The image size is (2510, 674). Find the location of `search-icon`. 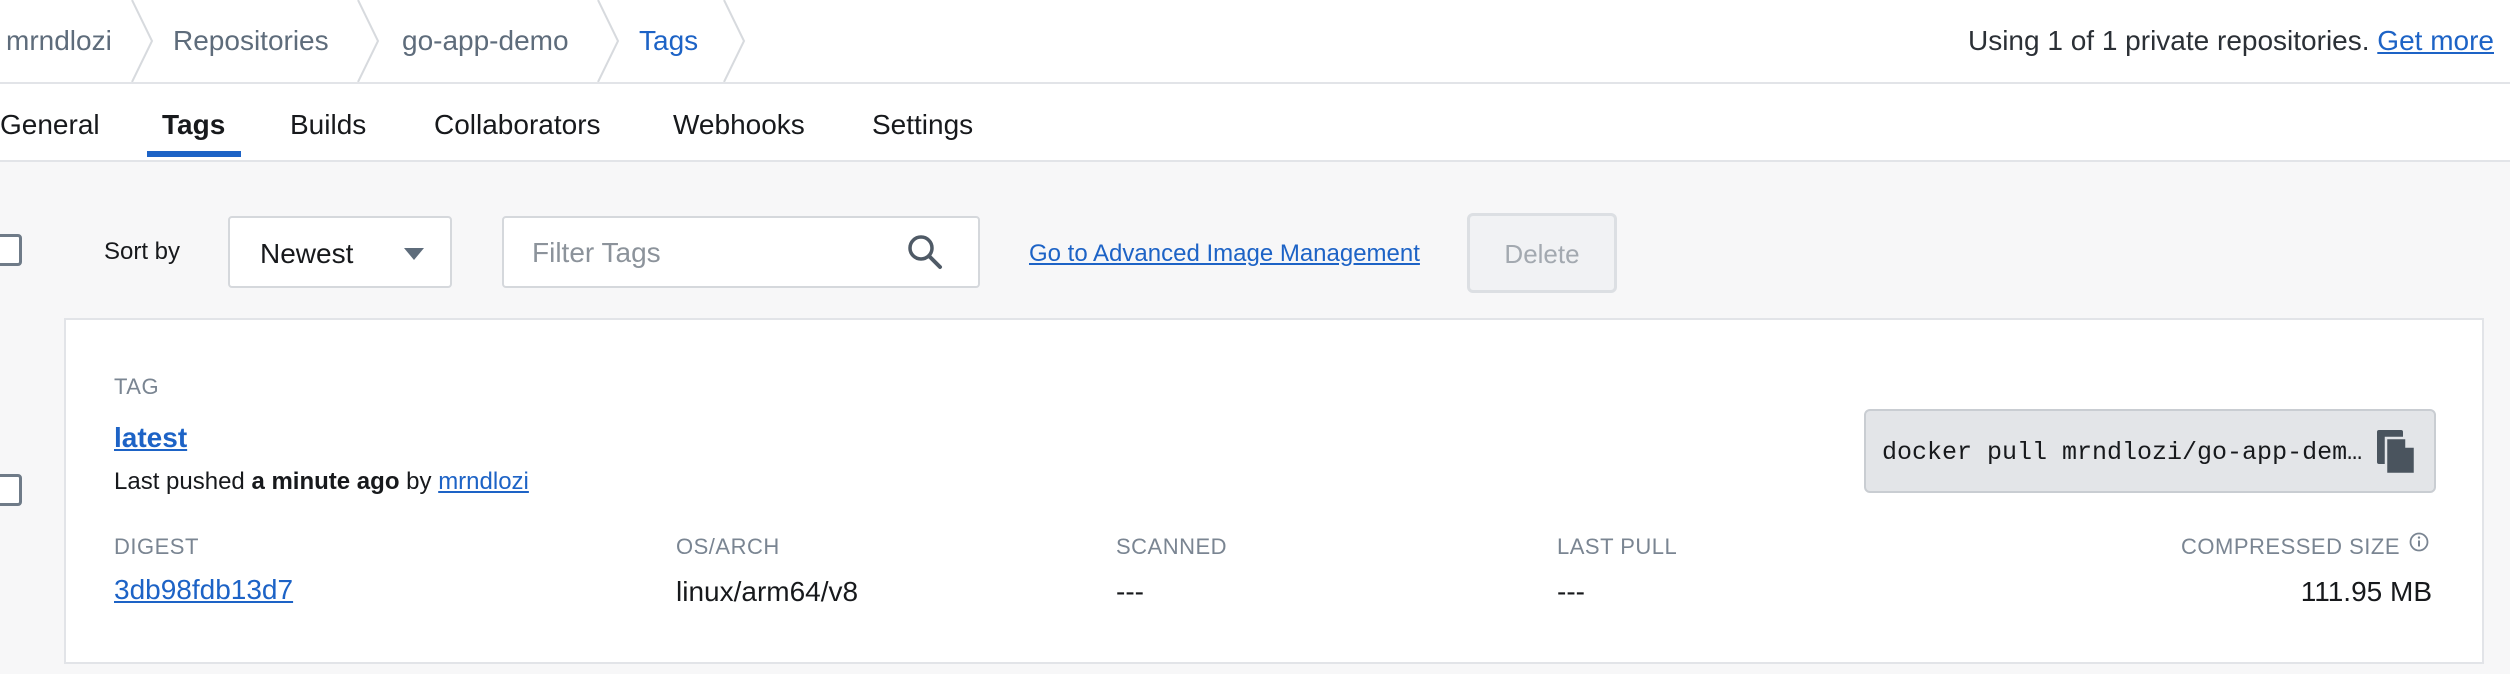

search-icon is located at coordinates (925, 252).